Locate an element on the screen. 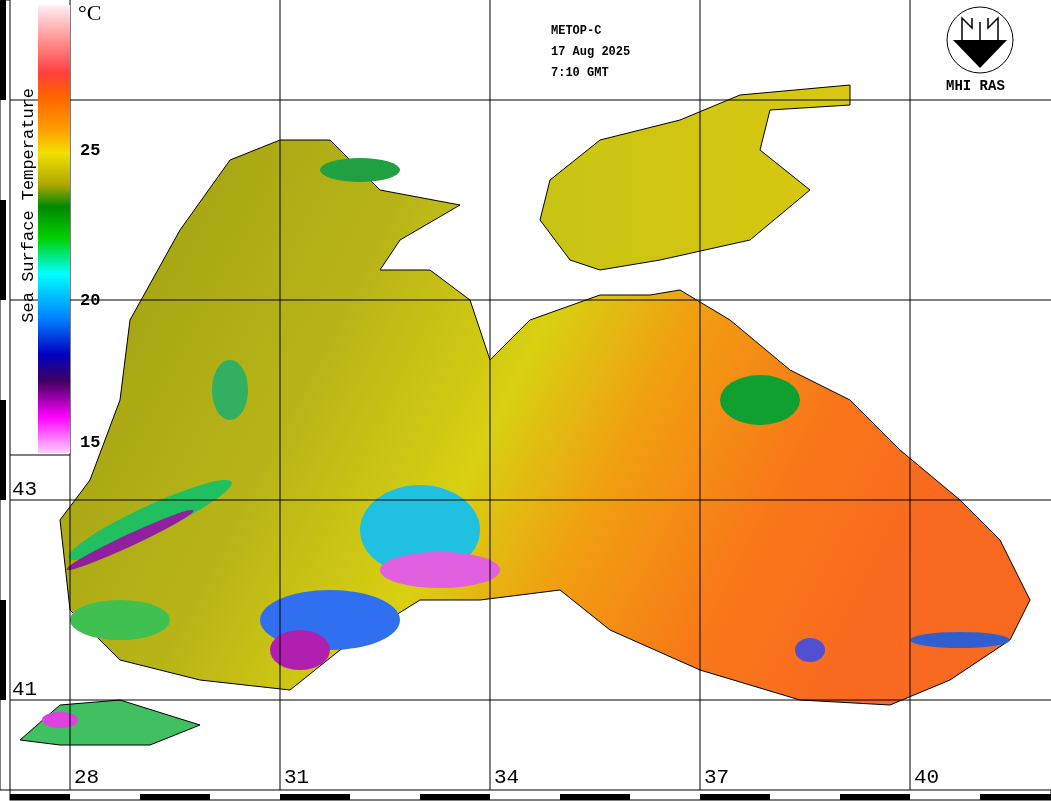  color-scale-title: Sea Surface Temperature is located at coordinates (28, 205).